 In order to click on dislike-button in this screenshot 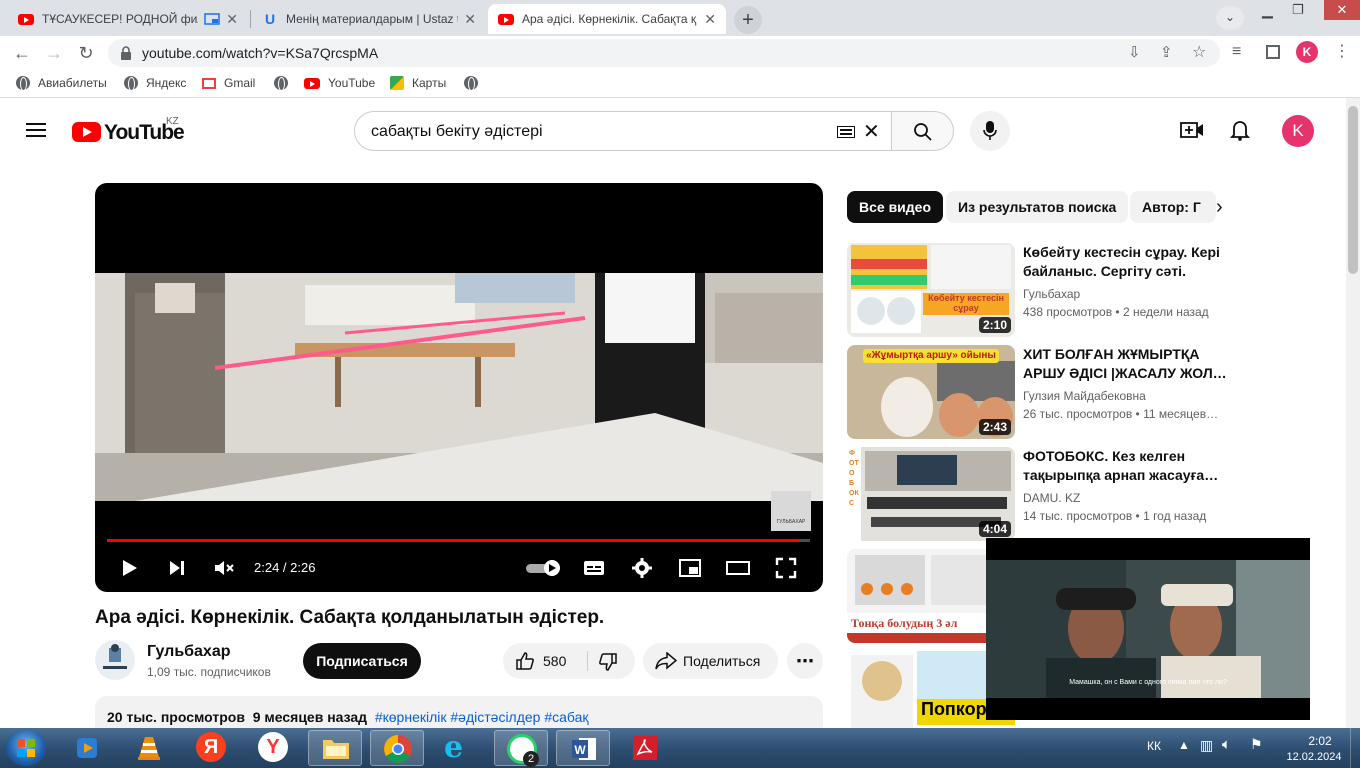, I will do `click(611, 661)`.